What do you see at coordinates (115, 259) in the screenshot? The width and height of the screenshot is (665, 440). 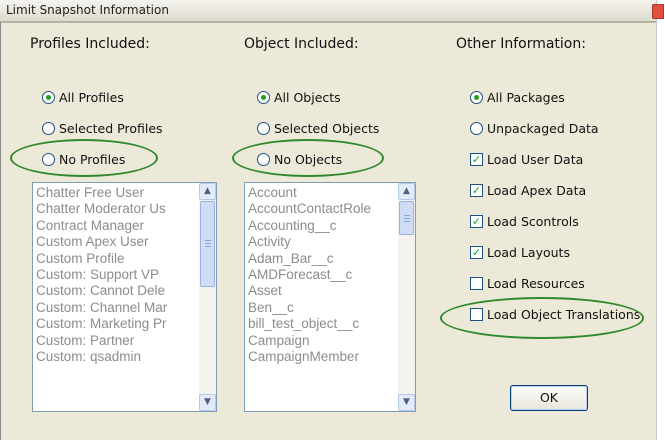 I see `list-item: Custom Profile` at bounding box center [115, 259].